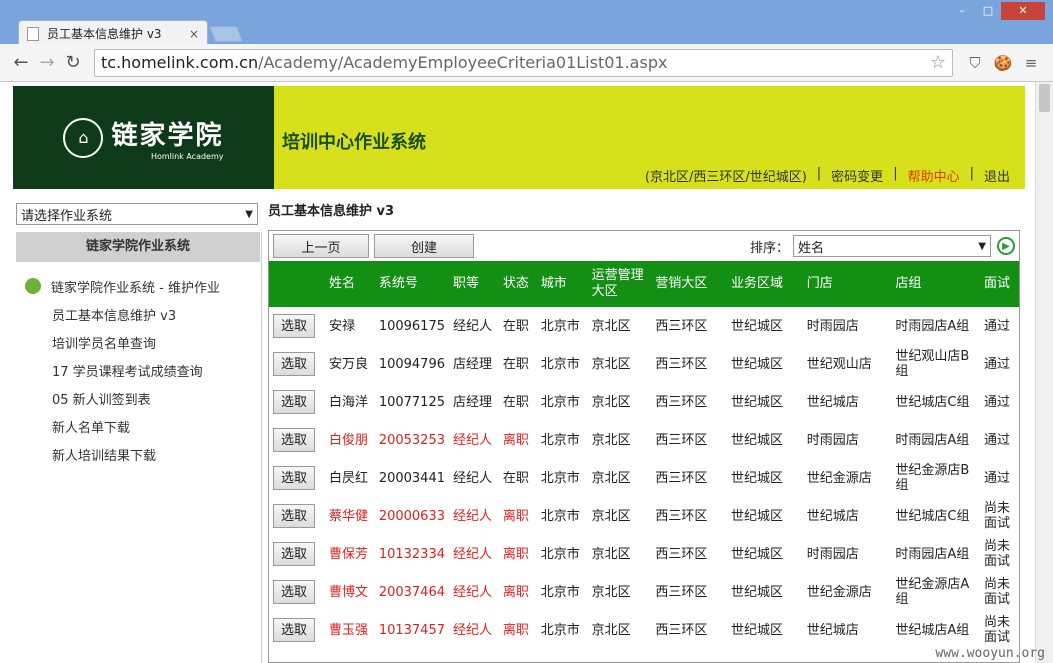 The image size is (1053, 663). Describe the element at coordinates (321, 246) in the screenshot. I see `prev-page-button: 上一页` at that location.